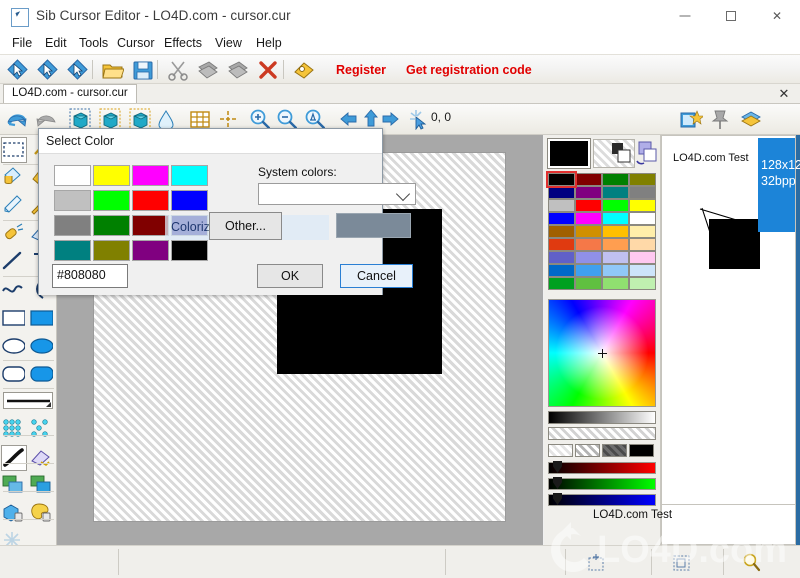 This screenshot has height=578, width=800. What do you see at coordinates (602, 499) in the screenshot?
I see `blue-channel-slider` at bounding box center [602, 499].